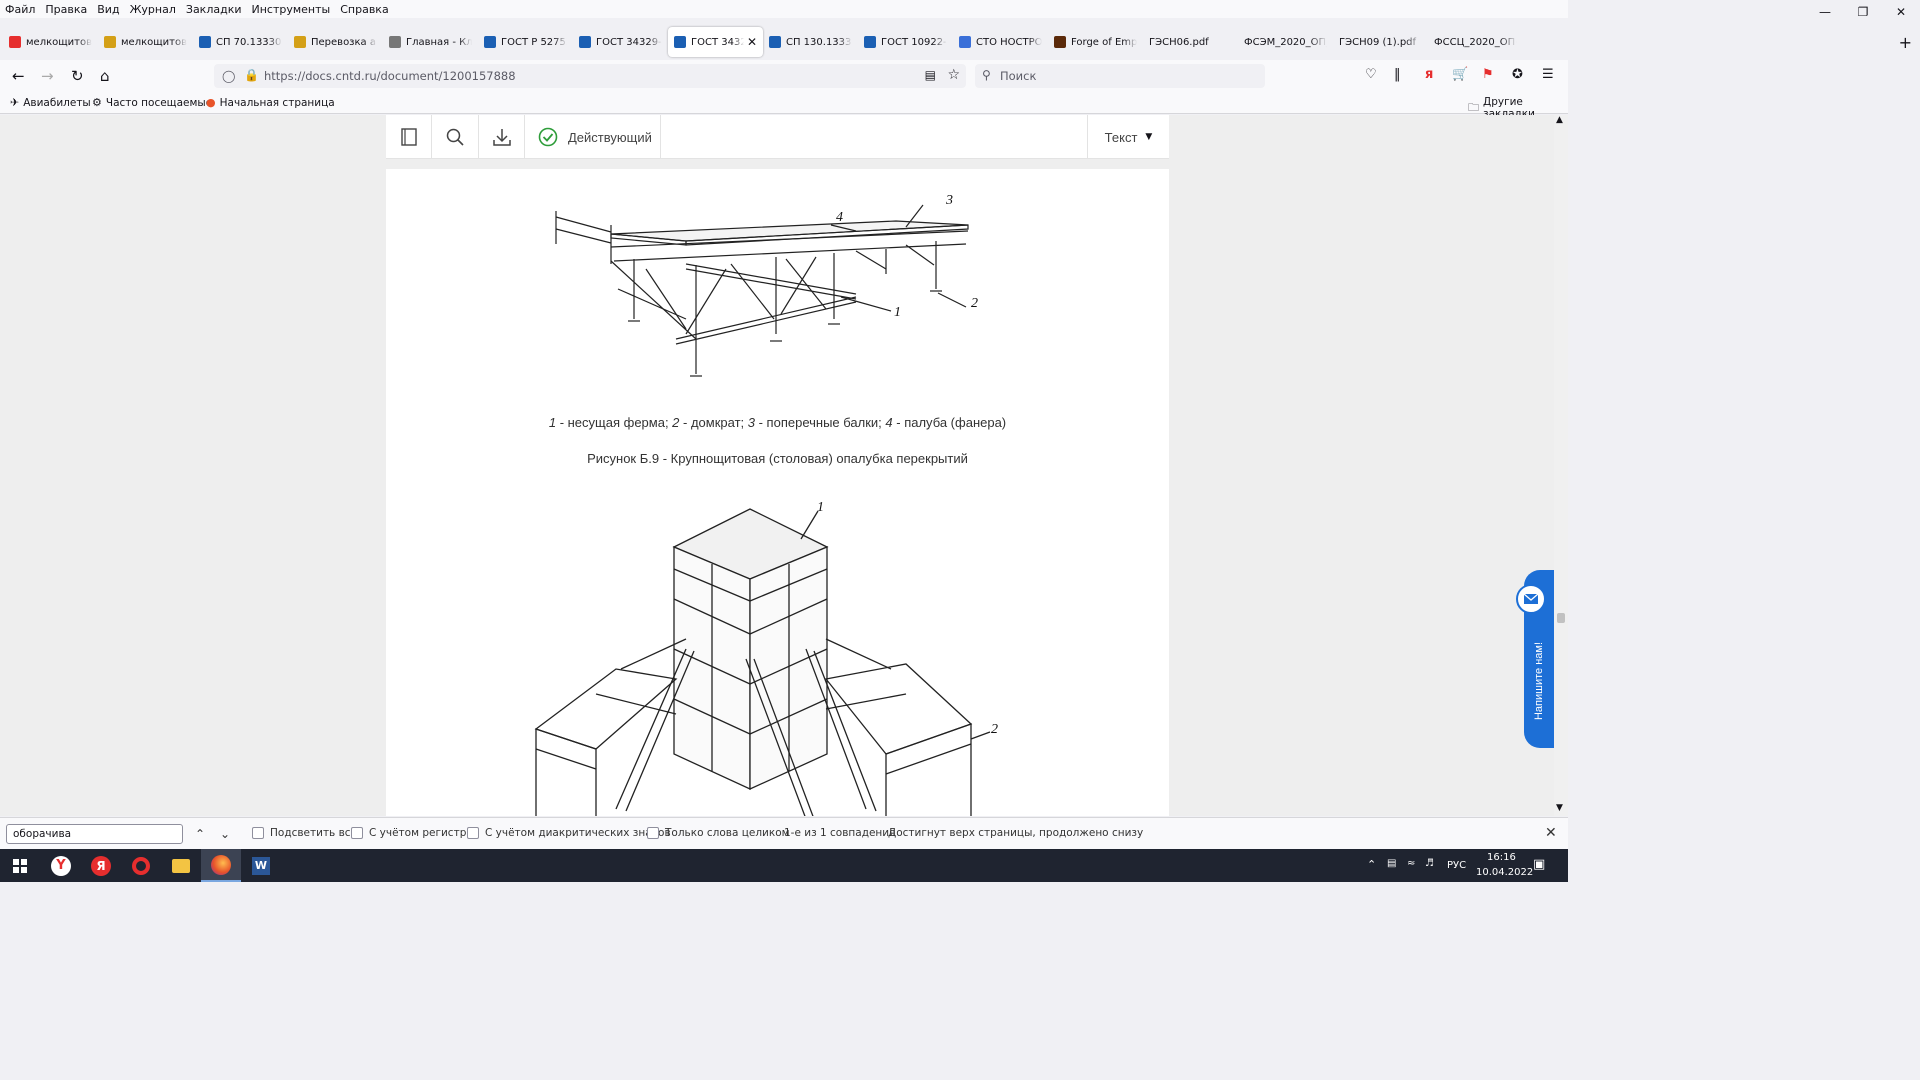  I want to click on window-controls: — ❐ ✕, so click(1863, 12).